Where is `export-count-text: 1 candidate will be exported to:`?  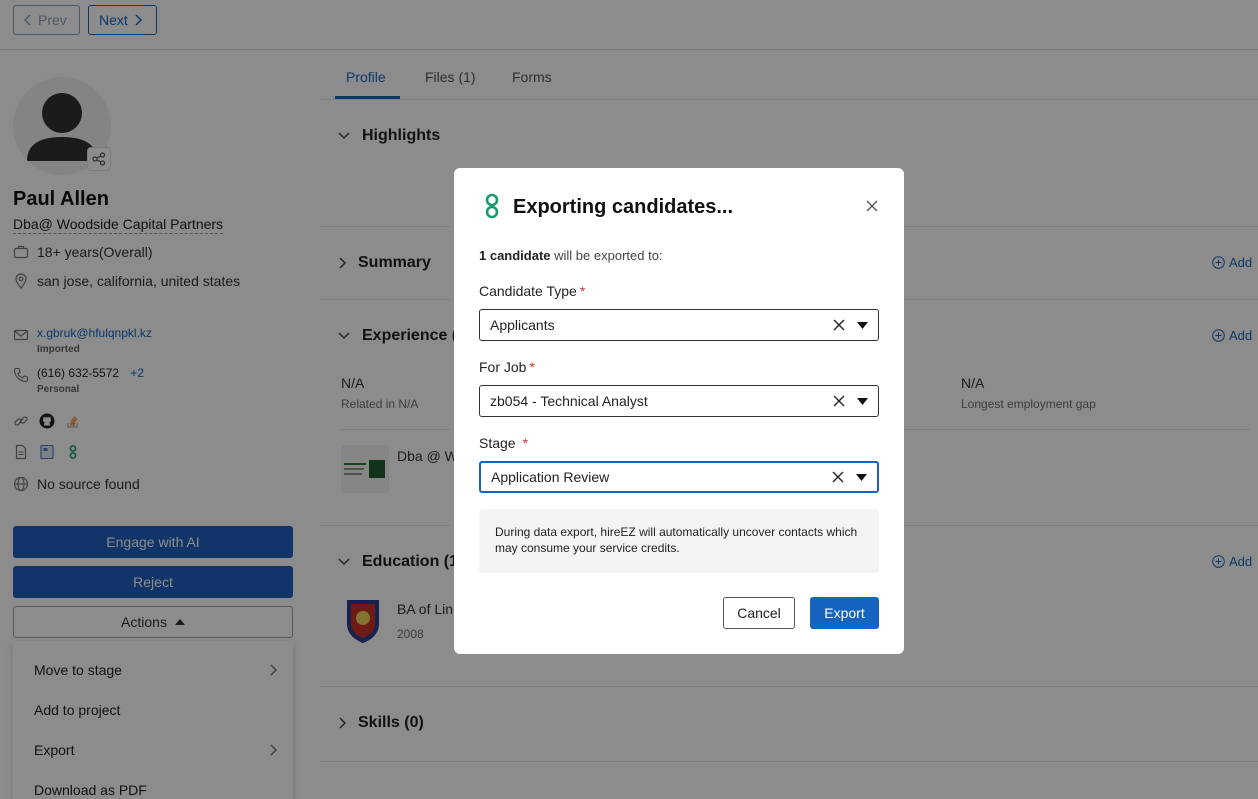
export-count-text: 1 candidate will be exported to: is located at coordinates (571, 255).